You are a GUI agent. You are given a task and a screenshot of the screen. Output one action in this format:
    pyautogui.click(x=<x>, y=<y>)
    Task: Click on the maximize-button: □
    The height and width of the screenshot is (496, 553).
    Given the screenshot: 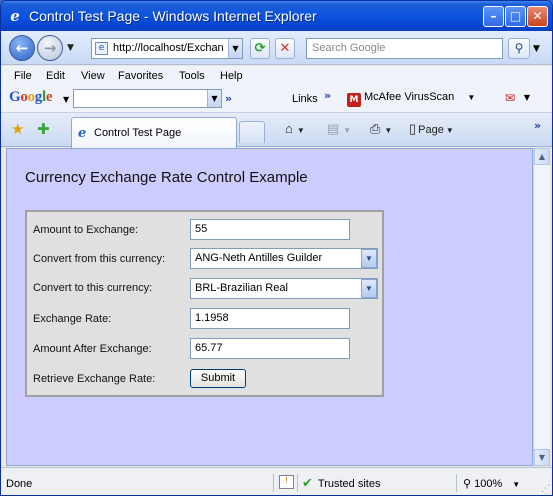 What is the action you would take?
    pyautogui.click(x=515, y=16)
    